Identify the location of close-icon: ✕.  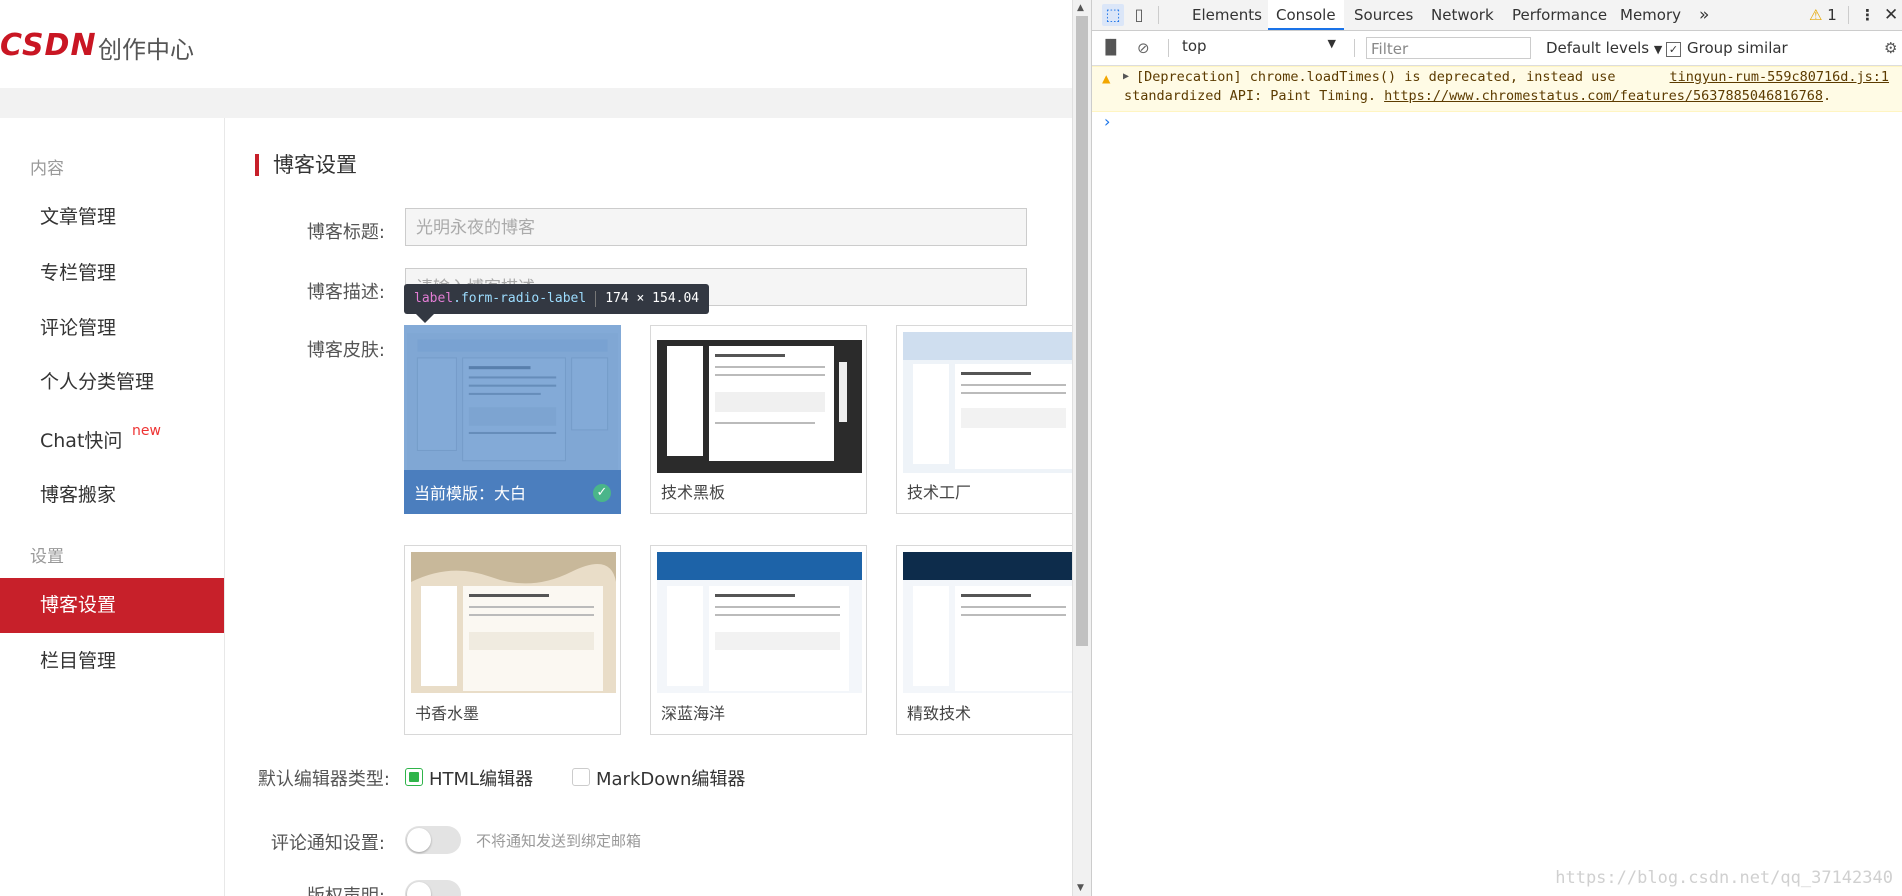
(1891, 15).